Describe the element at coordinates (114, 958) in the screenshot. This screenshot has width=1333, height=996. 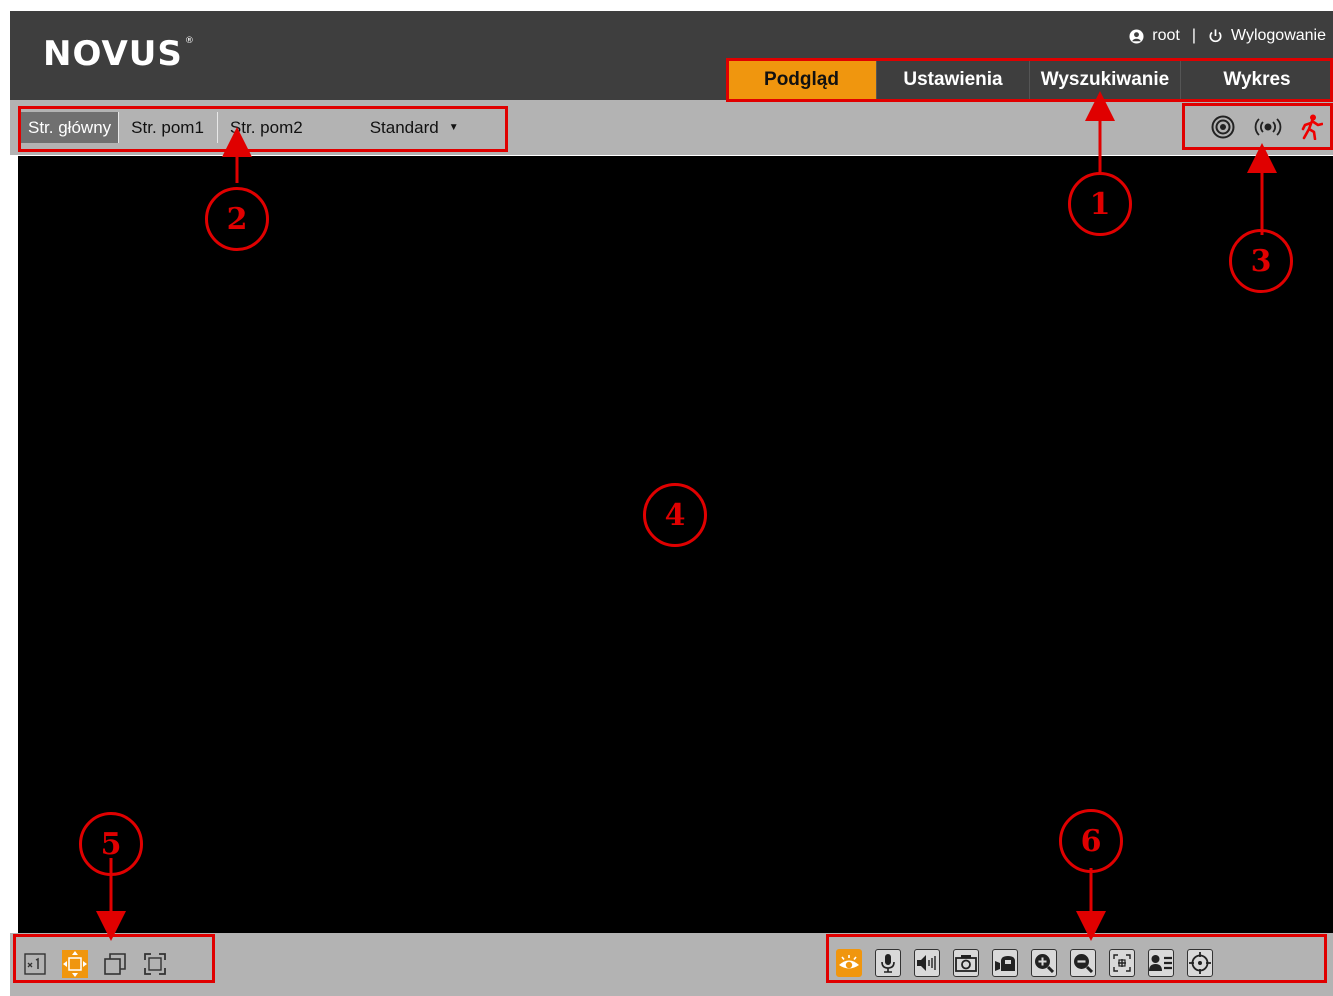
I see `annotation-box-view-controls` at that location.